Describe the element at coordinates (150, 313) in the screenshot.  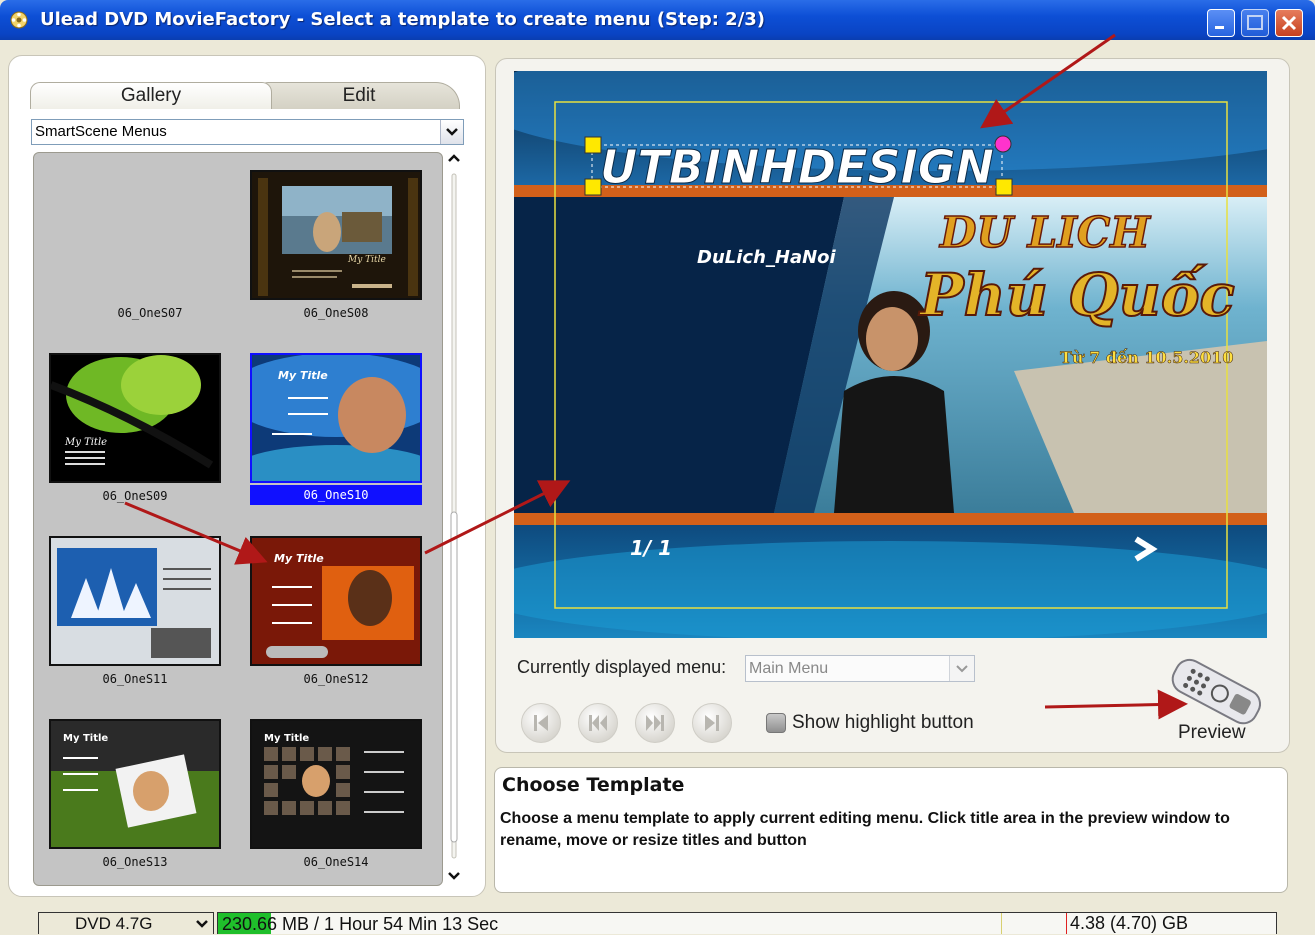
I see `thumbnail-label: 06_OneS07` at that location.